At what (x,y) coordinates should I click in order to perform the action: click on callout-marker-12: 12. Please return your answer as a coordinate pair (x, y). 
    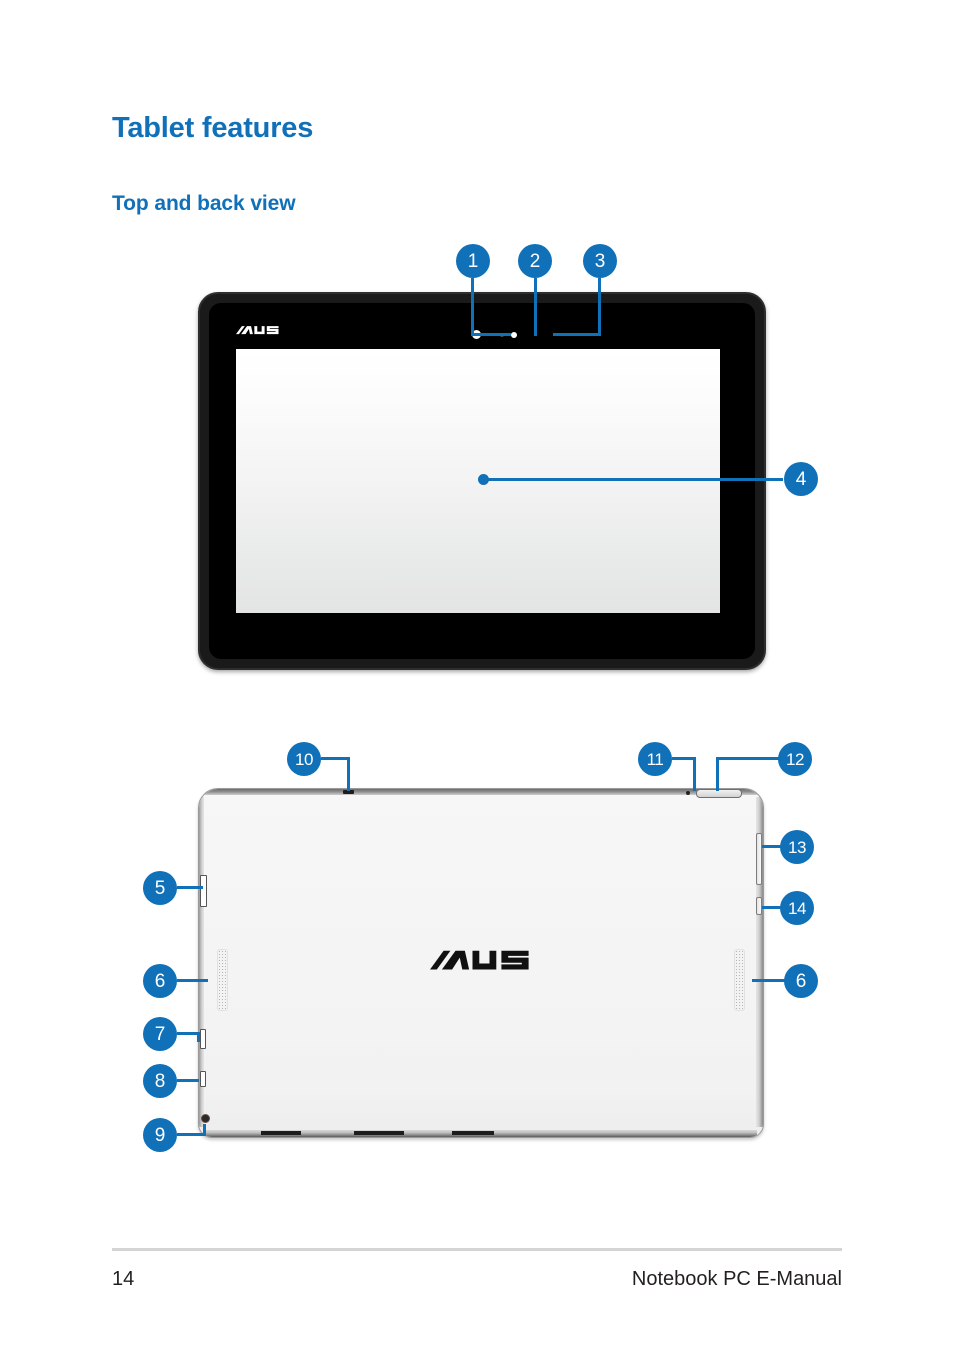
    Looking at the image, I should click on (795, 759).